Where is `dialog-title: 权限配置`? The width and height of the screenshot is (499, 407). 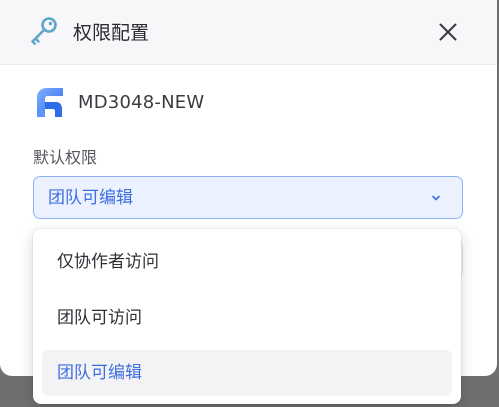
dialog-title: 权限配置 is located at coordinates (111, 33).